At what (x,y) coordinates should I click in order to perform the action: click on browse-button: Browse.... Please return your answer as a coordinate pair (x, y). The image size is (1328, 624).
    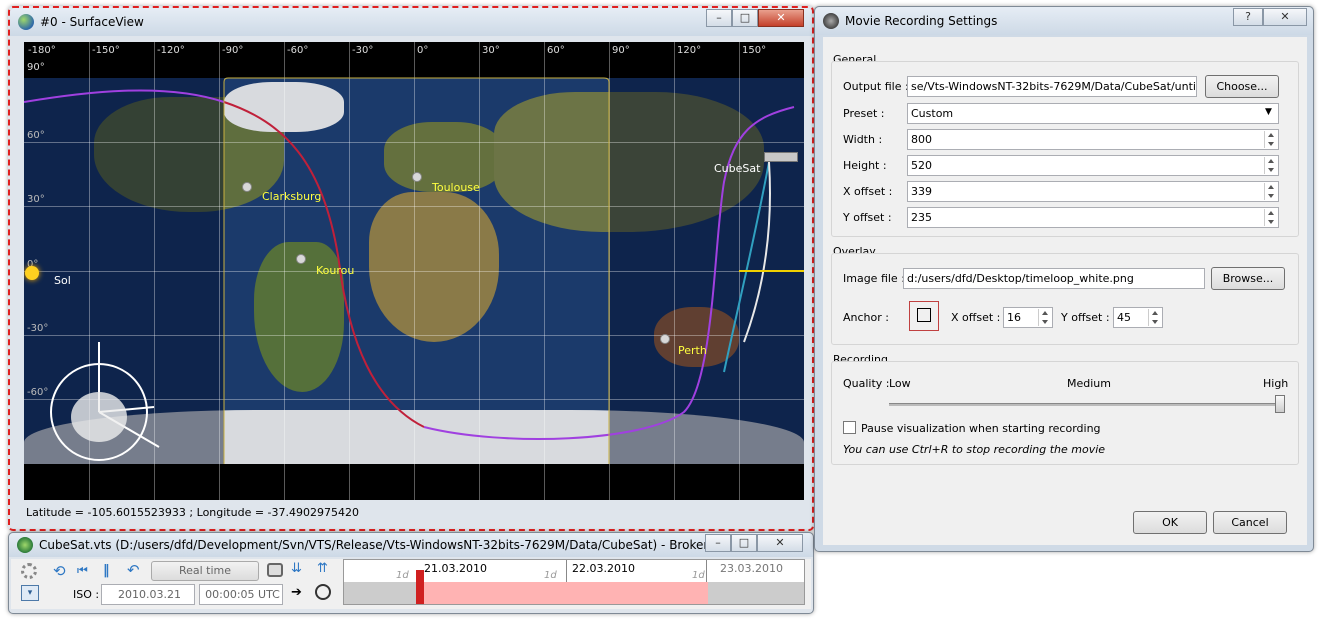
    Looking at the image, I should click on (1248, 278).